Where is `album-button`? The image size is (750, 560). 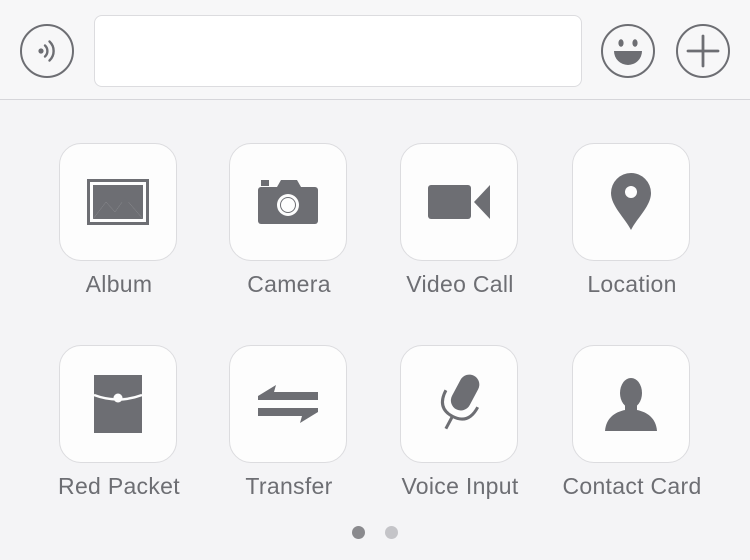 album-button is located at coordinates (118, 202).